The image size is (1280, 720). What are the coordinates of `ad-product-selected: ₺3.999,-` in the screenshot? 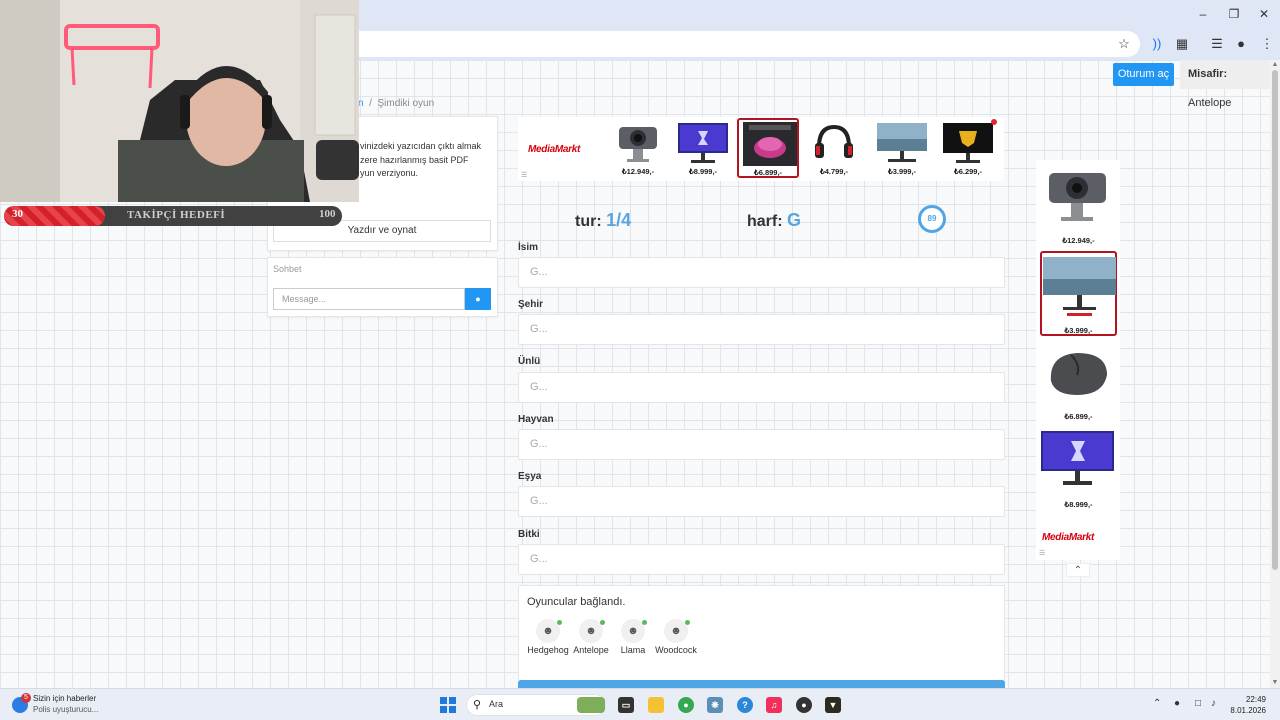 It's located at (1078, 293).